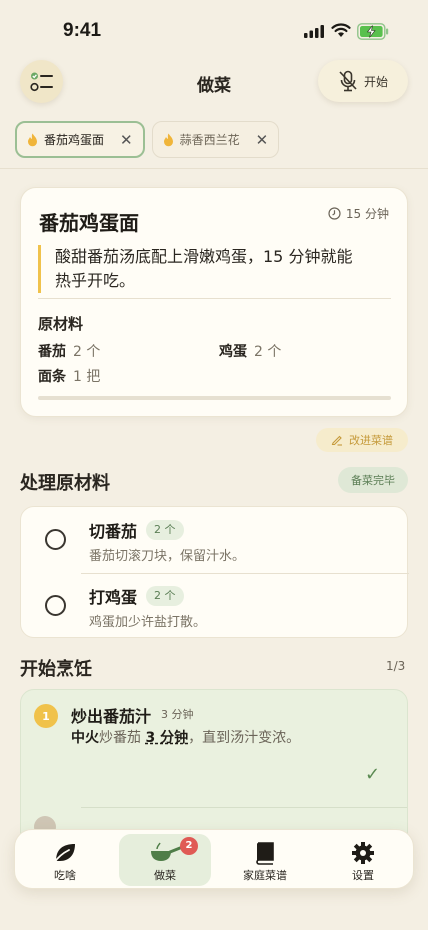 This screenshot has height=930, width=428. What do you see at coordinates (89, 223) in the screenshot?
I see `recipe-name: 番茄鸡蛋面` at bounding box center [89, 223].